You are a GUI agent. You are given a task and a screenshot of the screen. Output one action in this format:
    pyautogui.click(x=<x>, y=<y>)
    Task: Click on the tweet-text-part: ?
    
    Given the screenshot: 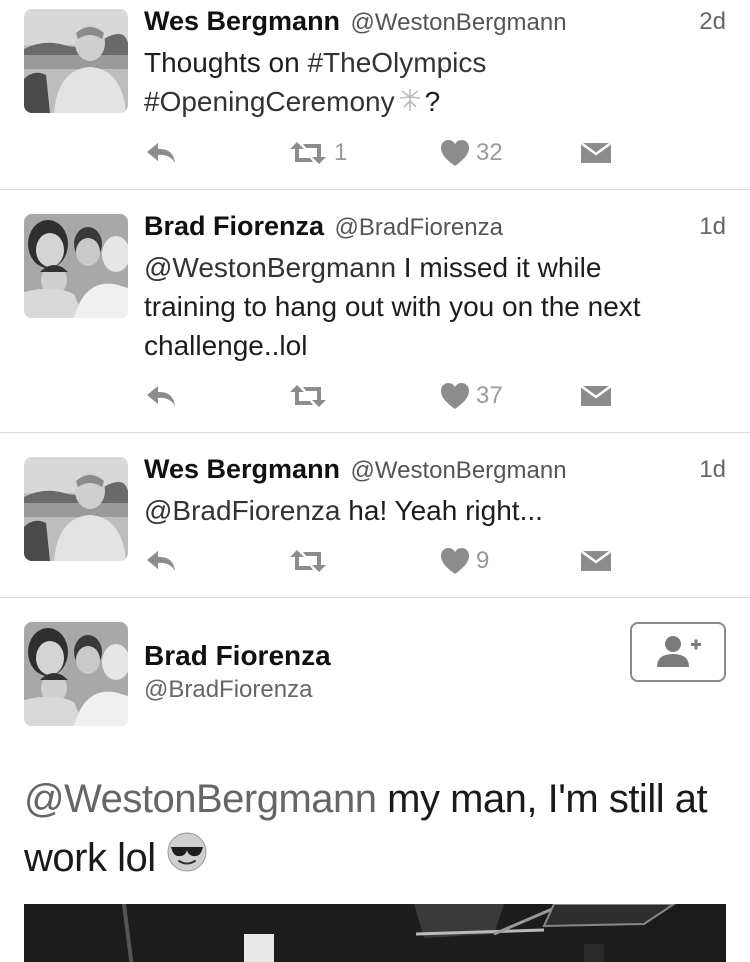 What is the action you would take?
    pyautogui.click(x=432, y=101)
    